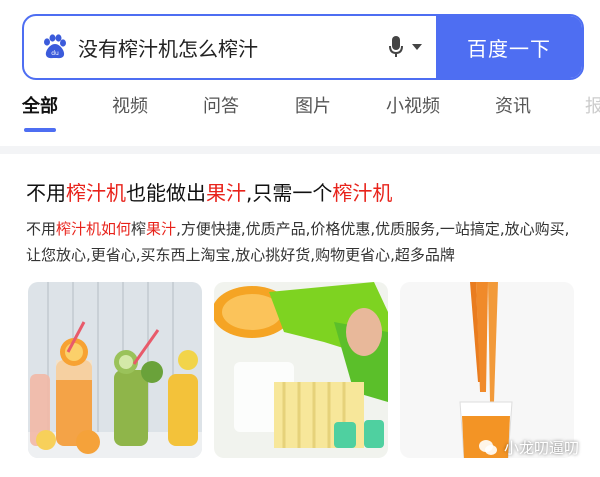  I want to click on result-title: 不用榨汁机也能做出果汁,只需一个榨汁机, so click(209, 191).